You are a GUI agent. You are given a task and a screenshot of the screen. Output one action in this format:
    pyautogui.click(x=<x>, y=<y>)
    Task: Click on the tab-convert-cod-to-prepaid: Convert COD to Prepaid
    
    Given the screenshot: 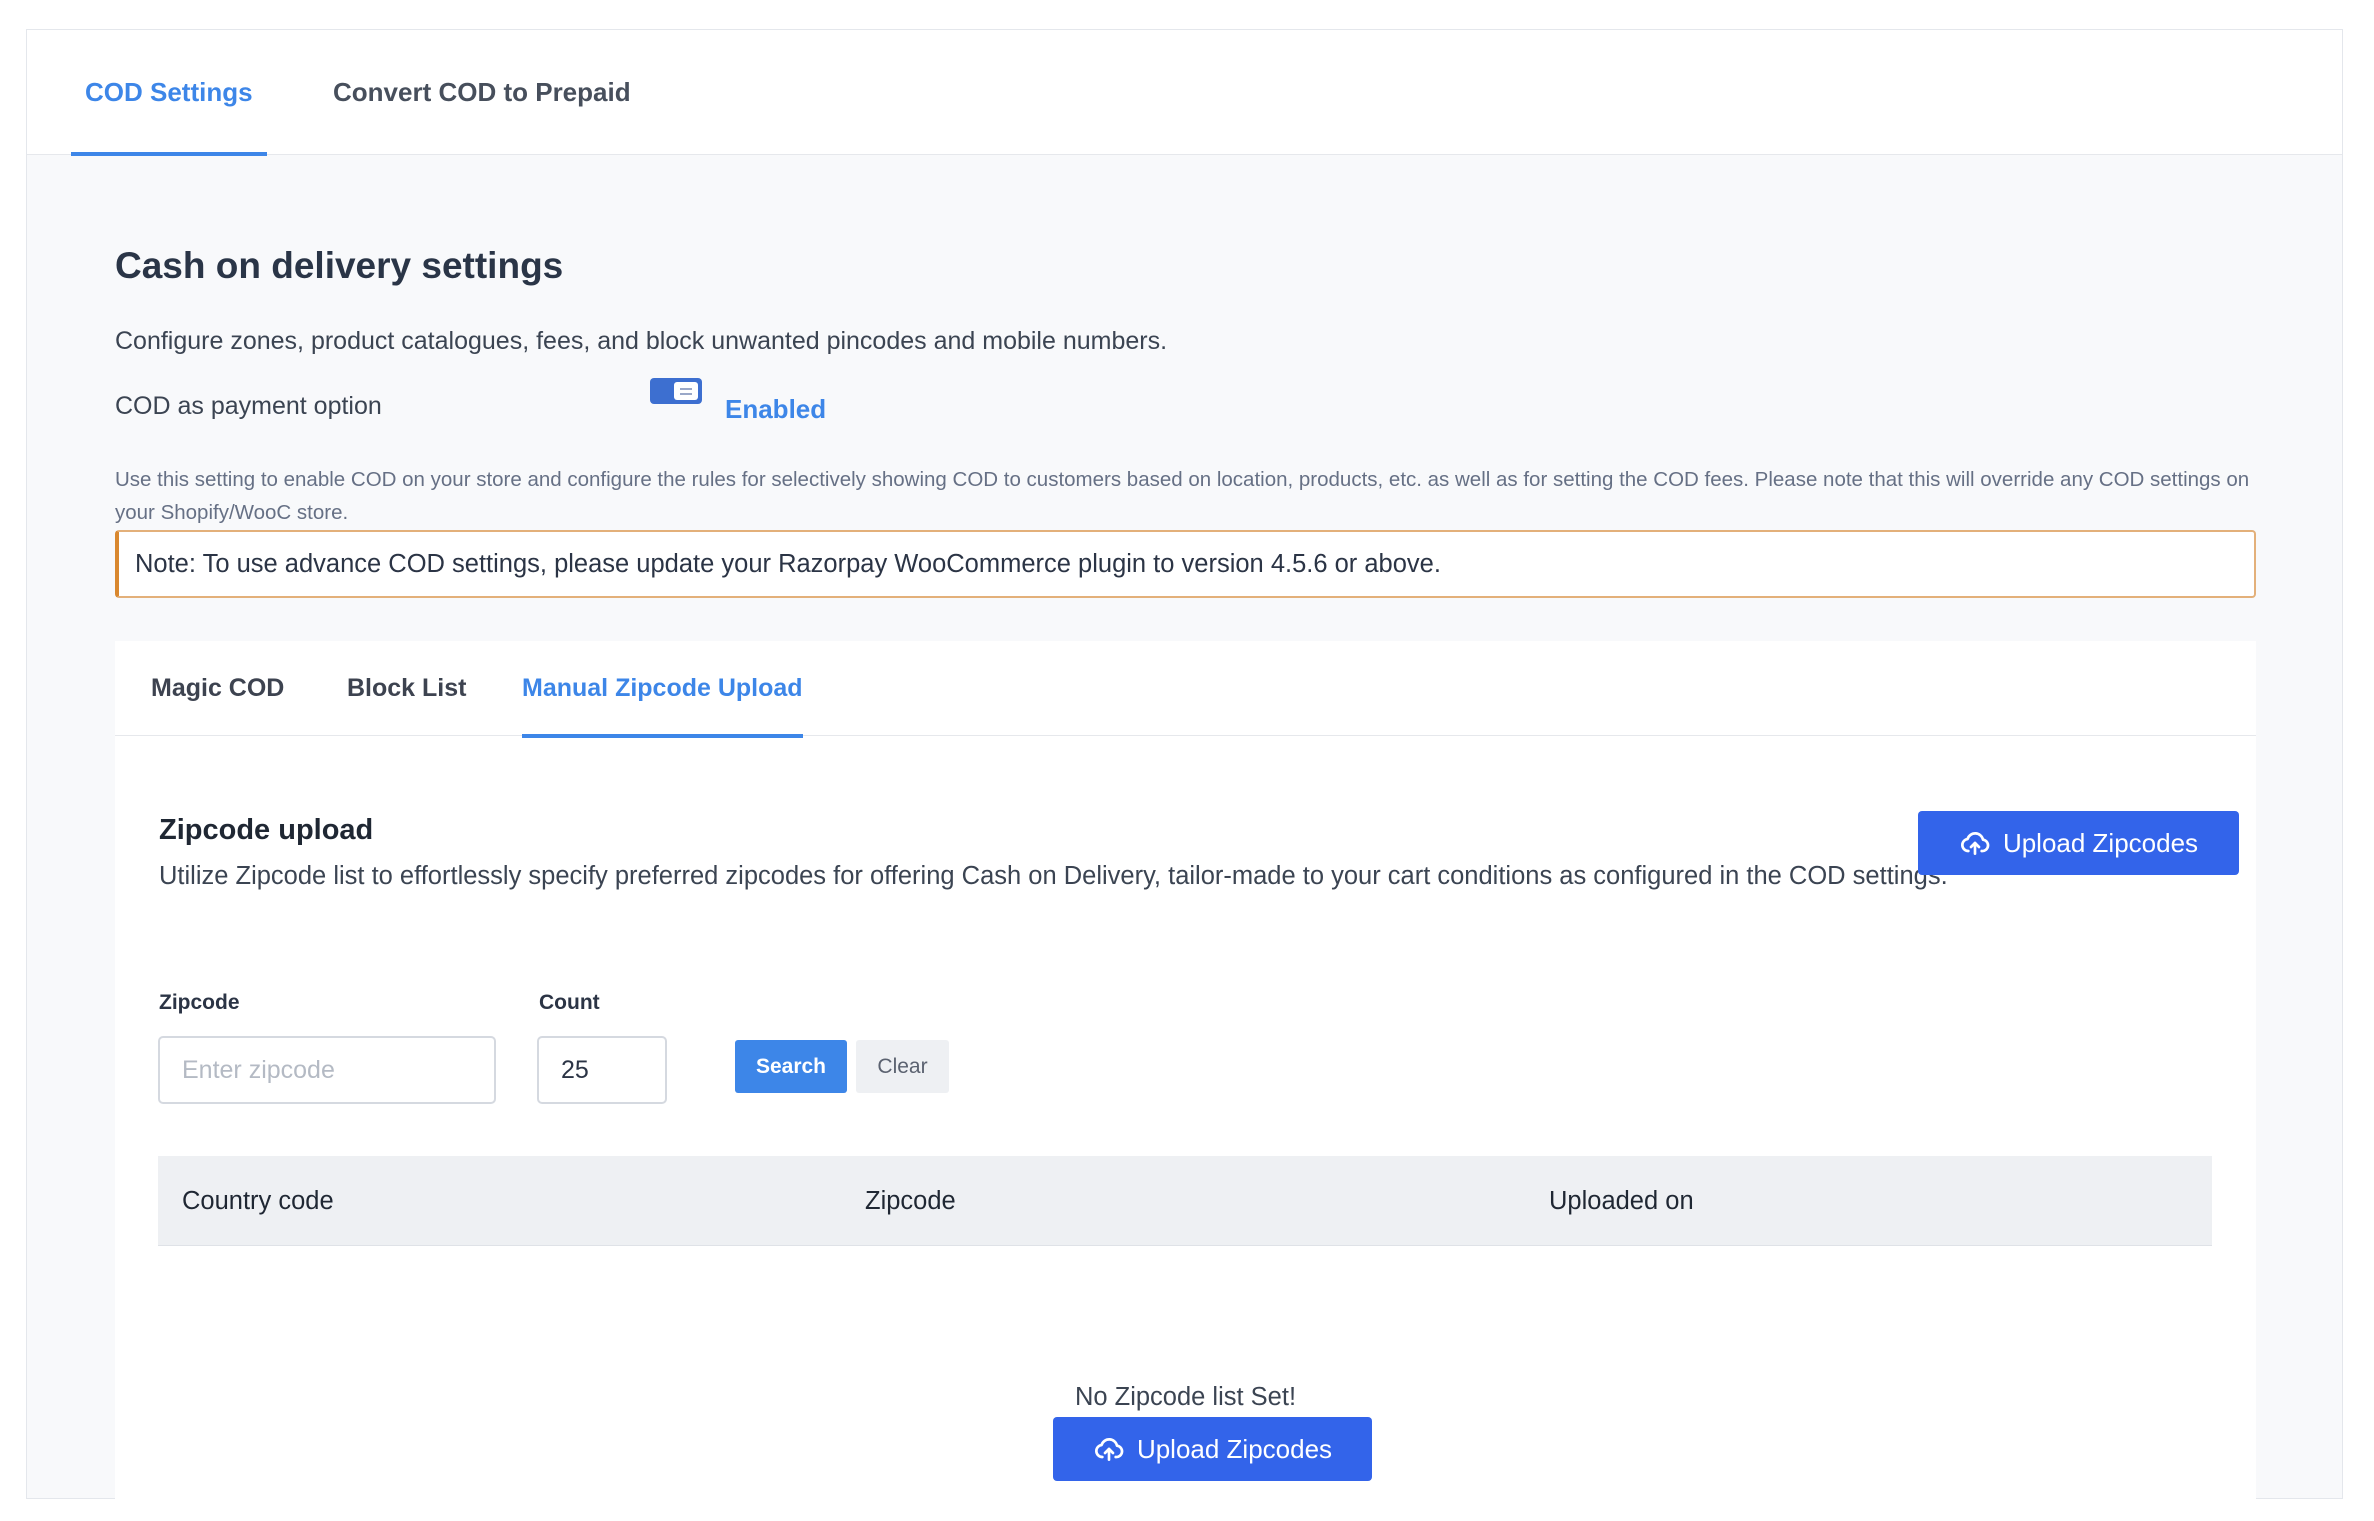 What is the action you would take?
    pyautogui.click(x=482, y=92)
    